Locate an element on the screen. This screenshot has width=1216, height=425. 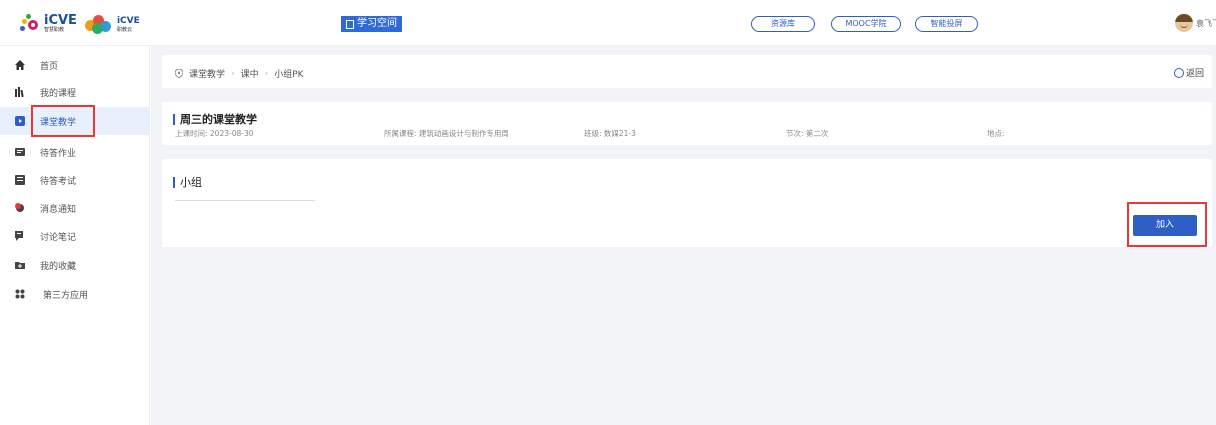
logo2-text: iCVE is located at coordinates (128, 21).